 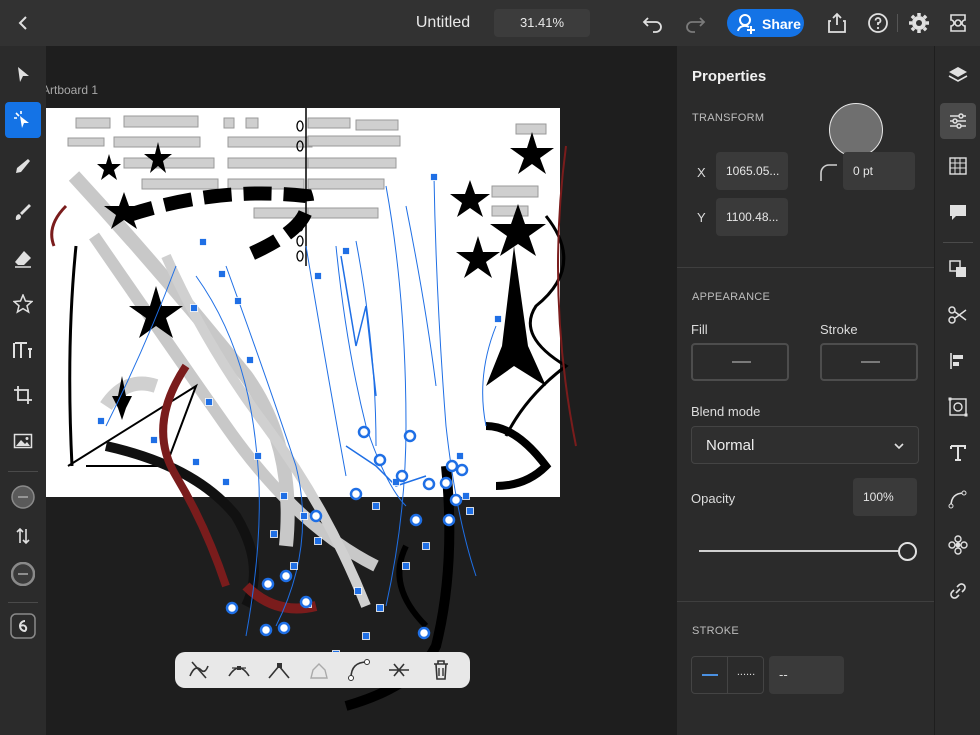 What do you see at coordinates (23, 212) in the screenshot?
I see `brush-tool` at bounding box center [23, 212].